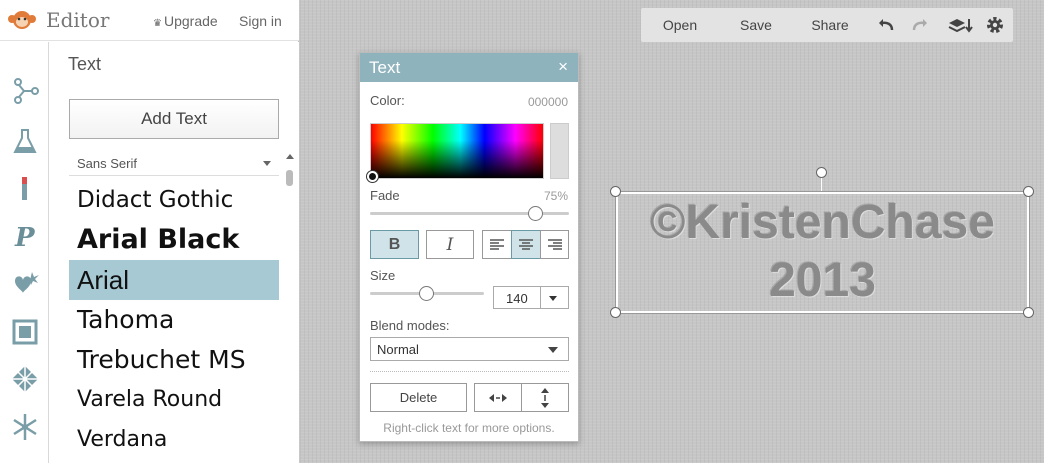 The image size is (1044, 463). I want to click on top-toolbar: Open Save Share, so click(827, 25).